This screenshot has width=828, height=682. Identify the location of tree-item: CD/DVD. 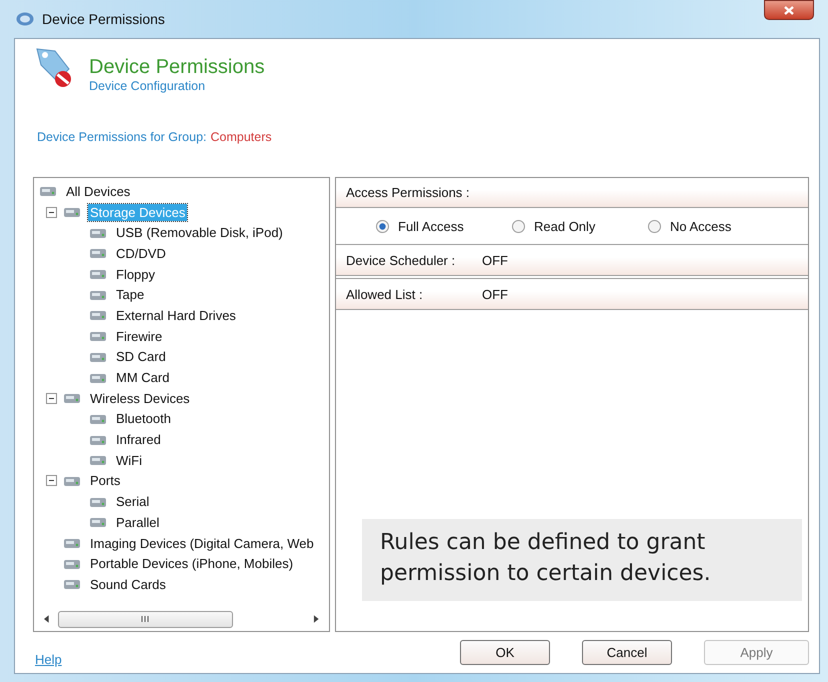
(141, 253).